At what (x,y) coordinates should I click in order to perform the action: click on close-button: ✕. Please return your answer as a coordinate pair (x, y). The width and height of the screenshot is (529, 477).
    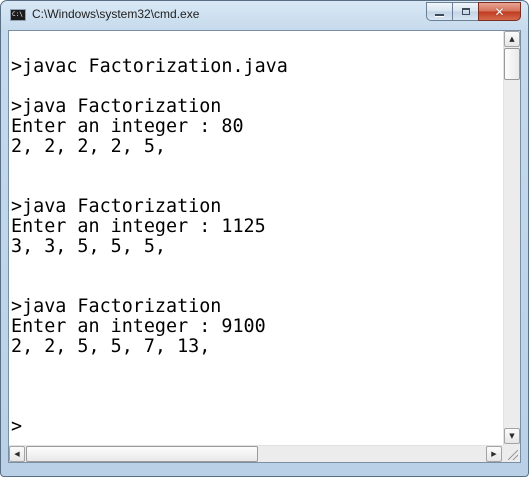
    Looking at the image, I should click on (499, 11).